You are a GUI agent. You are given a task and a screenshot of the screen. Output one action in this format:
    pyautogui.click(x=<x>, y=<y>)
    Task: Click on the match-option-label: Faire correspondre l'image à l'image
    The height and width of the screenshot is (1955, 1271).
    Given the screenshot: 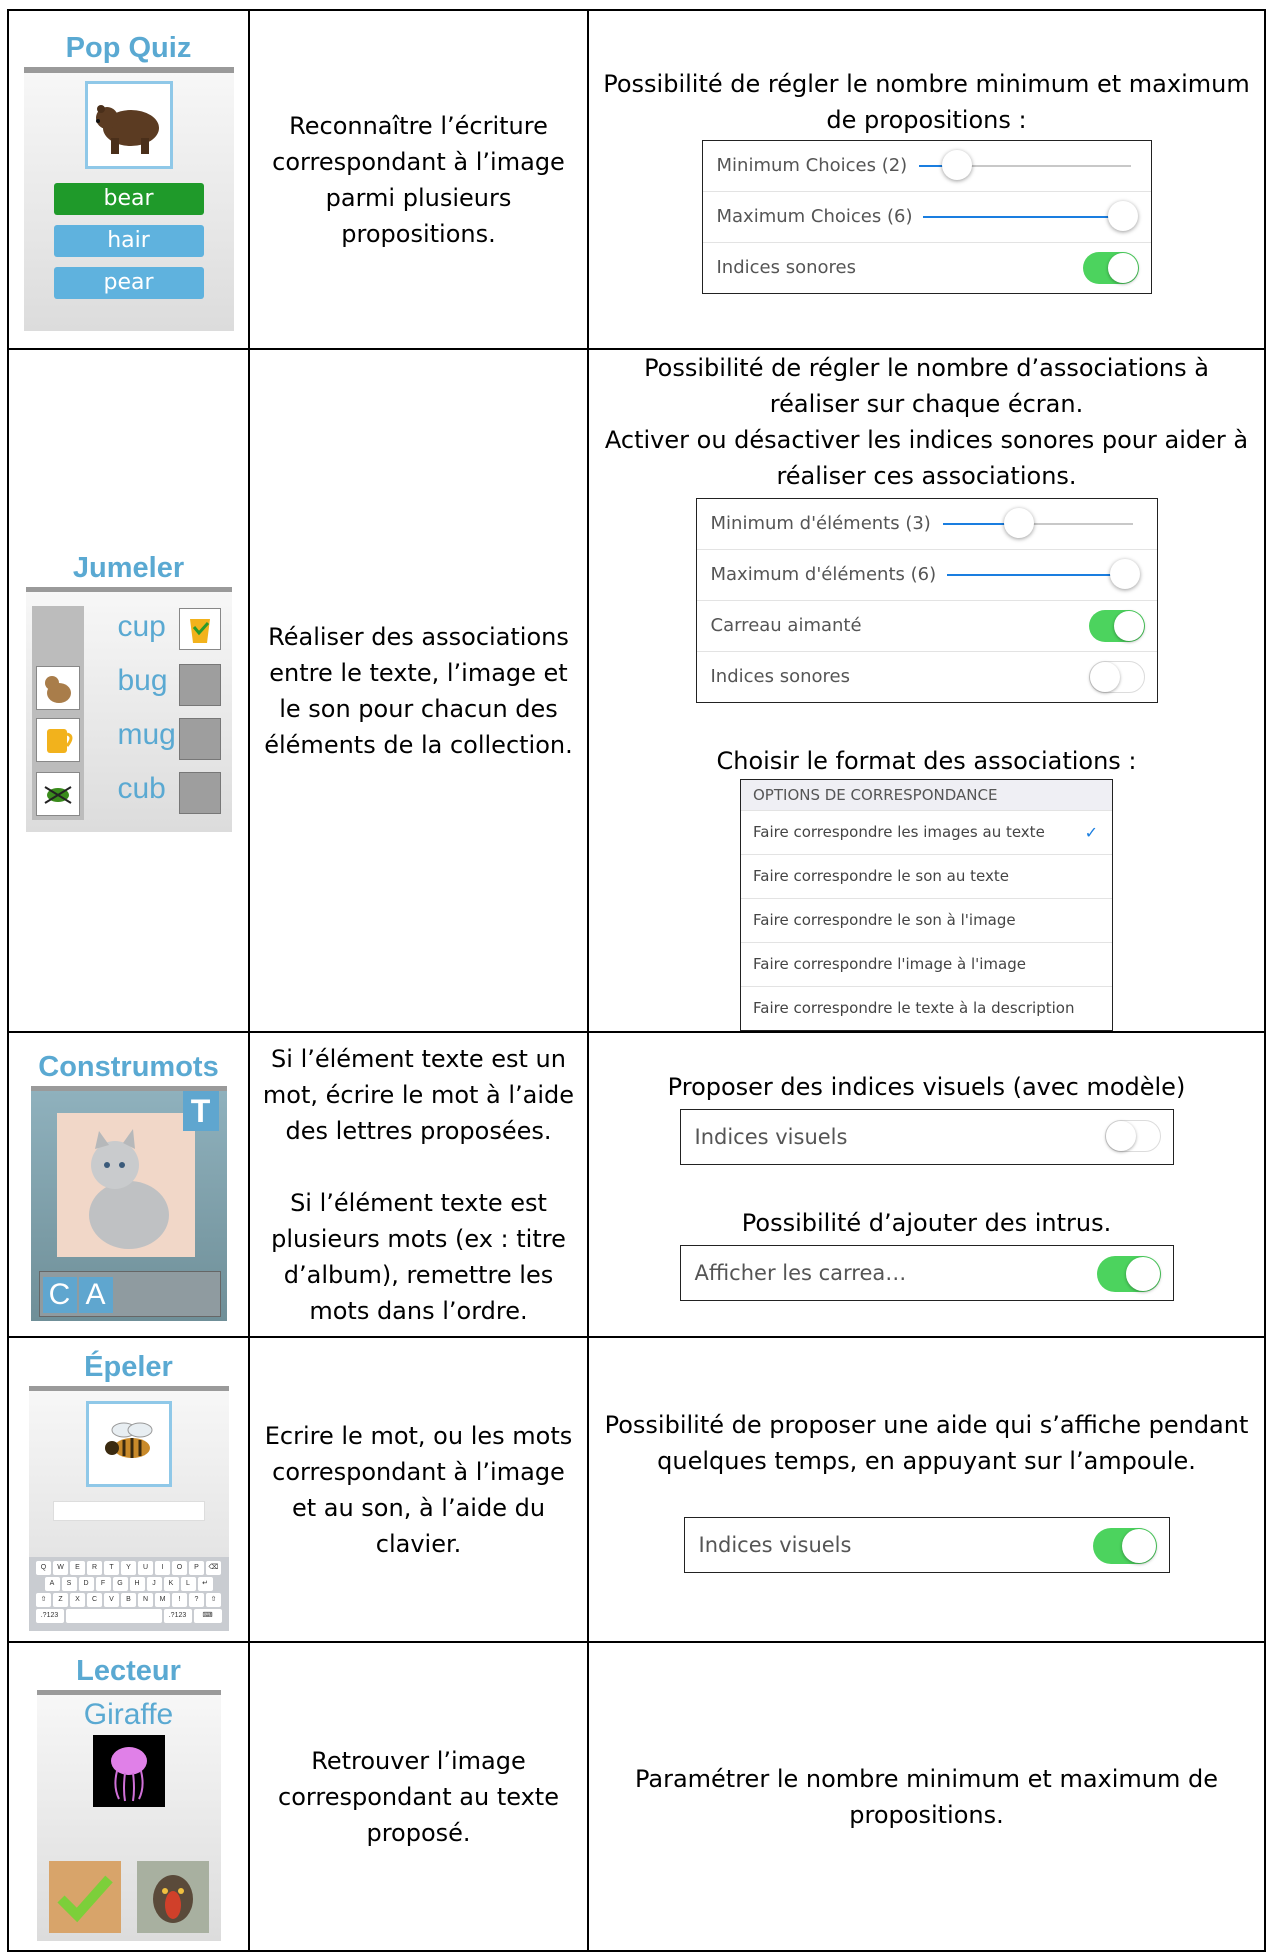 What is the action you would take?
    pyautogui.click(x=889, y=964)
    